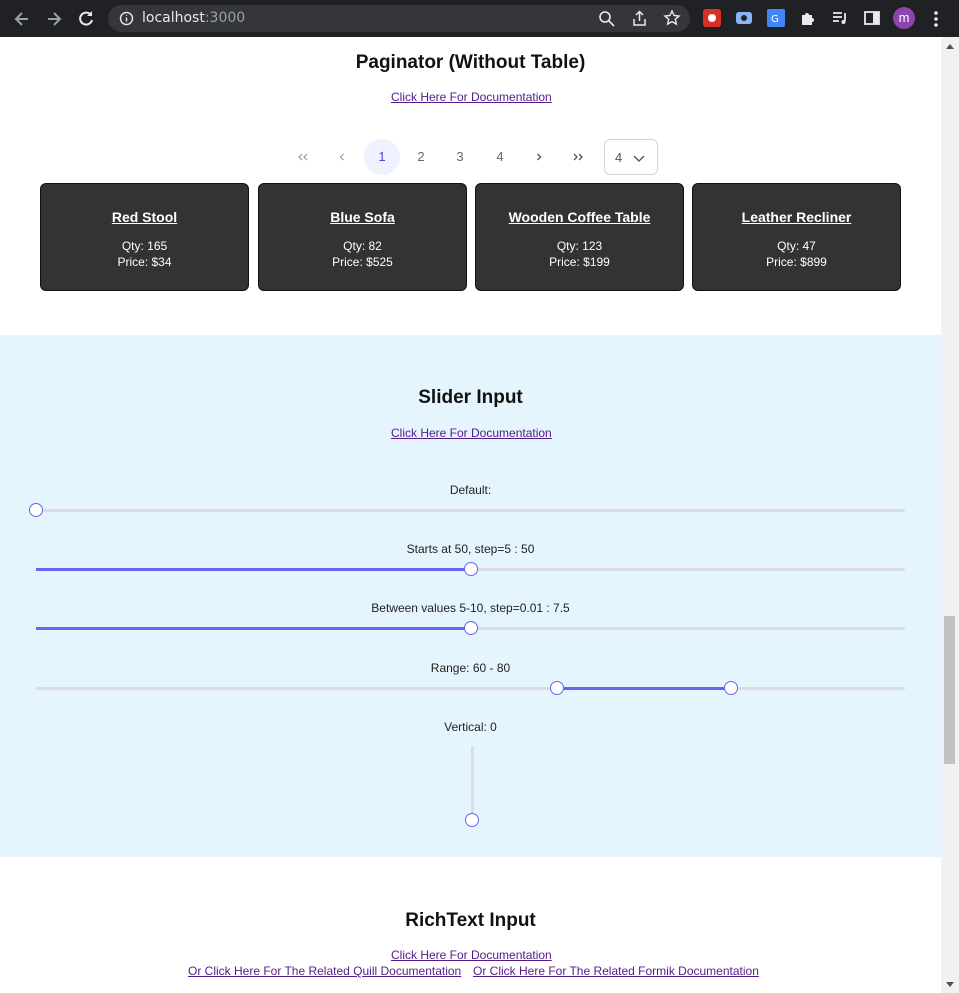  I want to click on step-slider-fill, so click(253, 569).